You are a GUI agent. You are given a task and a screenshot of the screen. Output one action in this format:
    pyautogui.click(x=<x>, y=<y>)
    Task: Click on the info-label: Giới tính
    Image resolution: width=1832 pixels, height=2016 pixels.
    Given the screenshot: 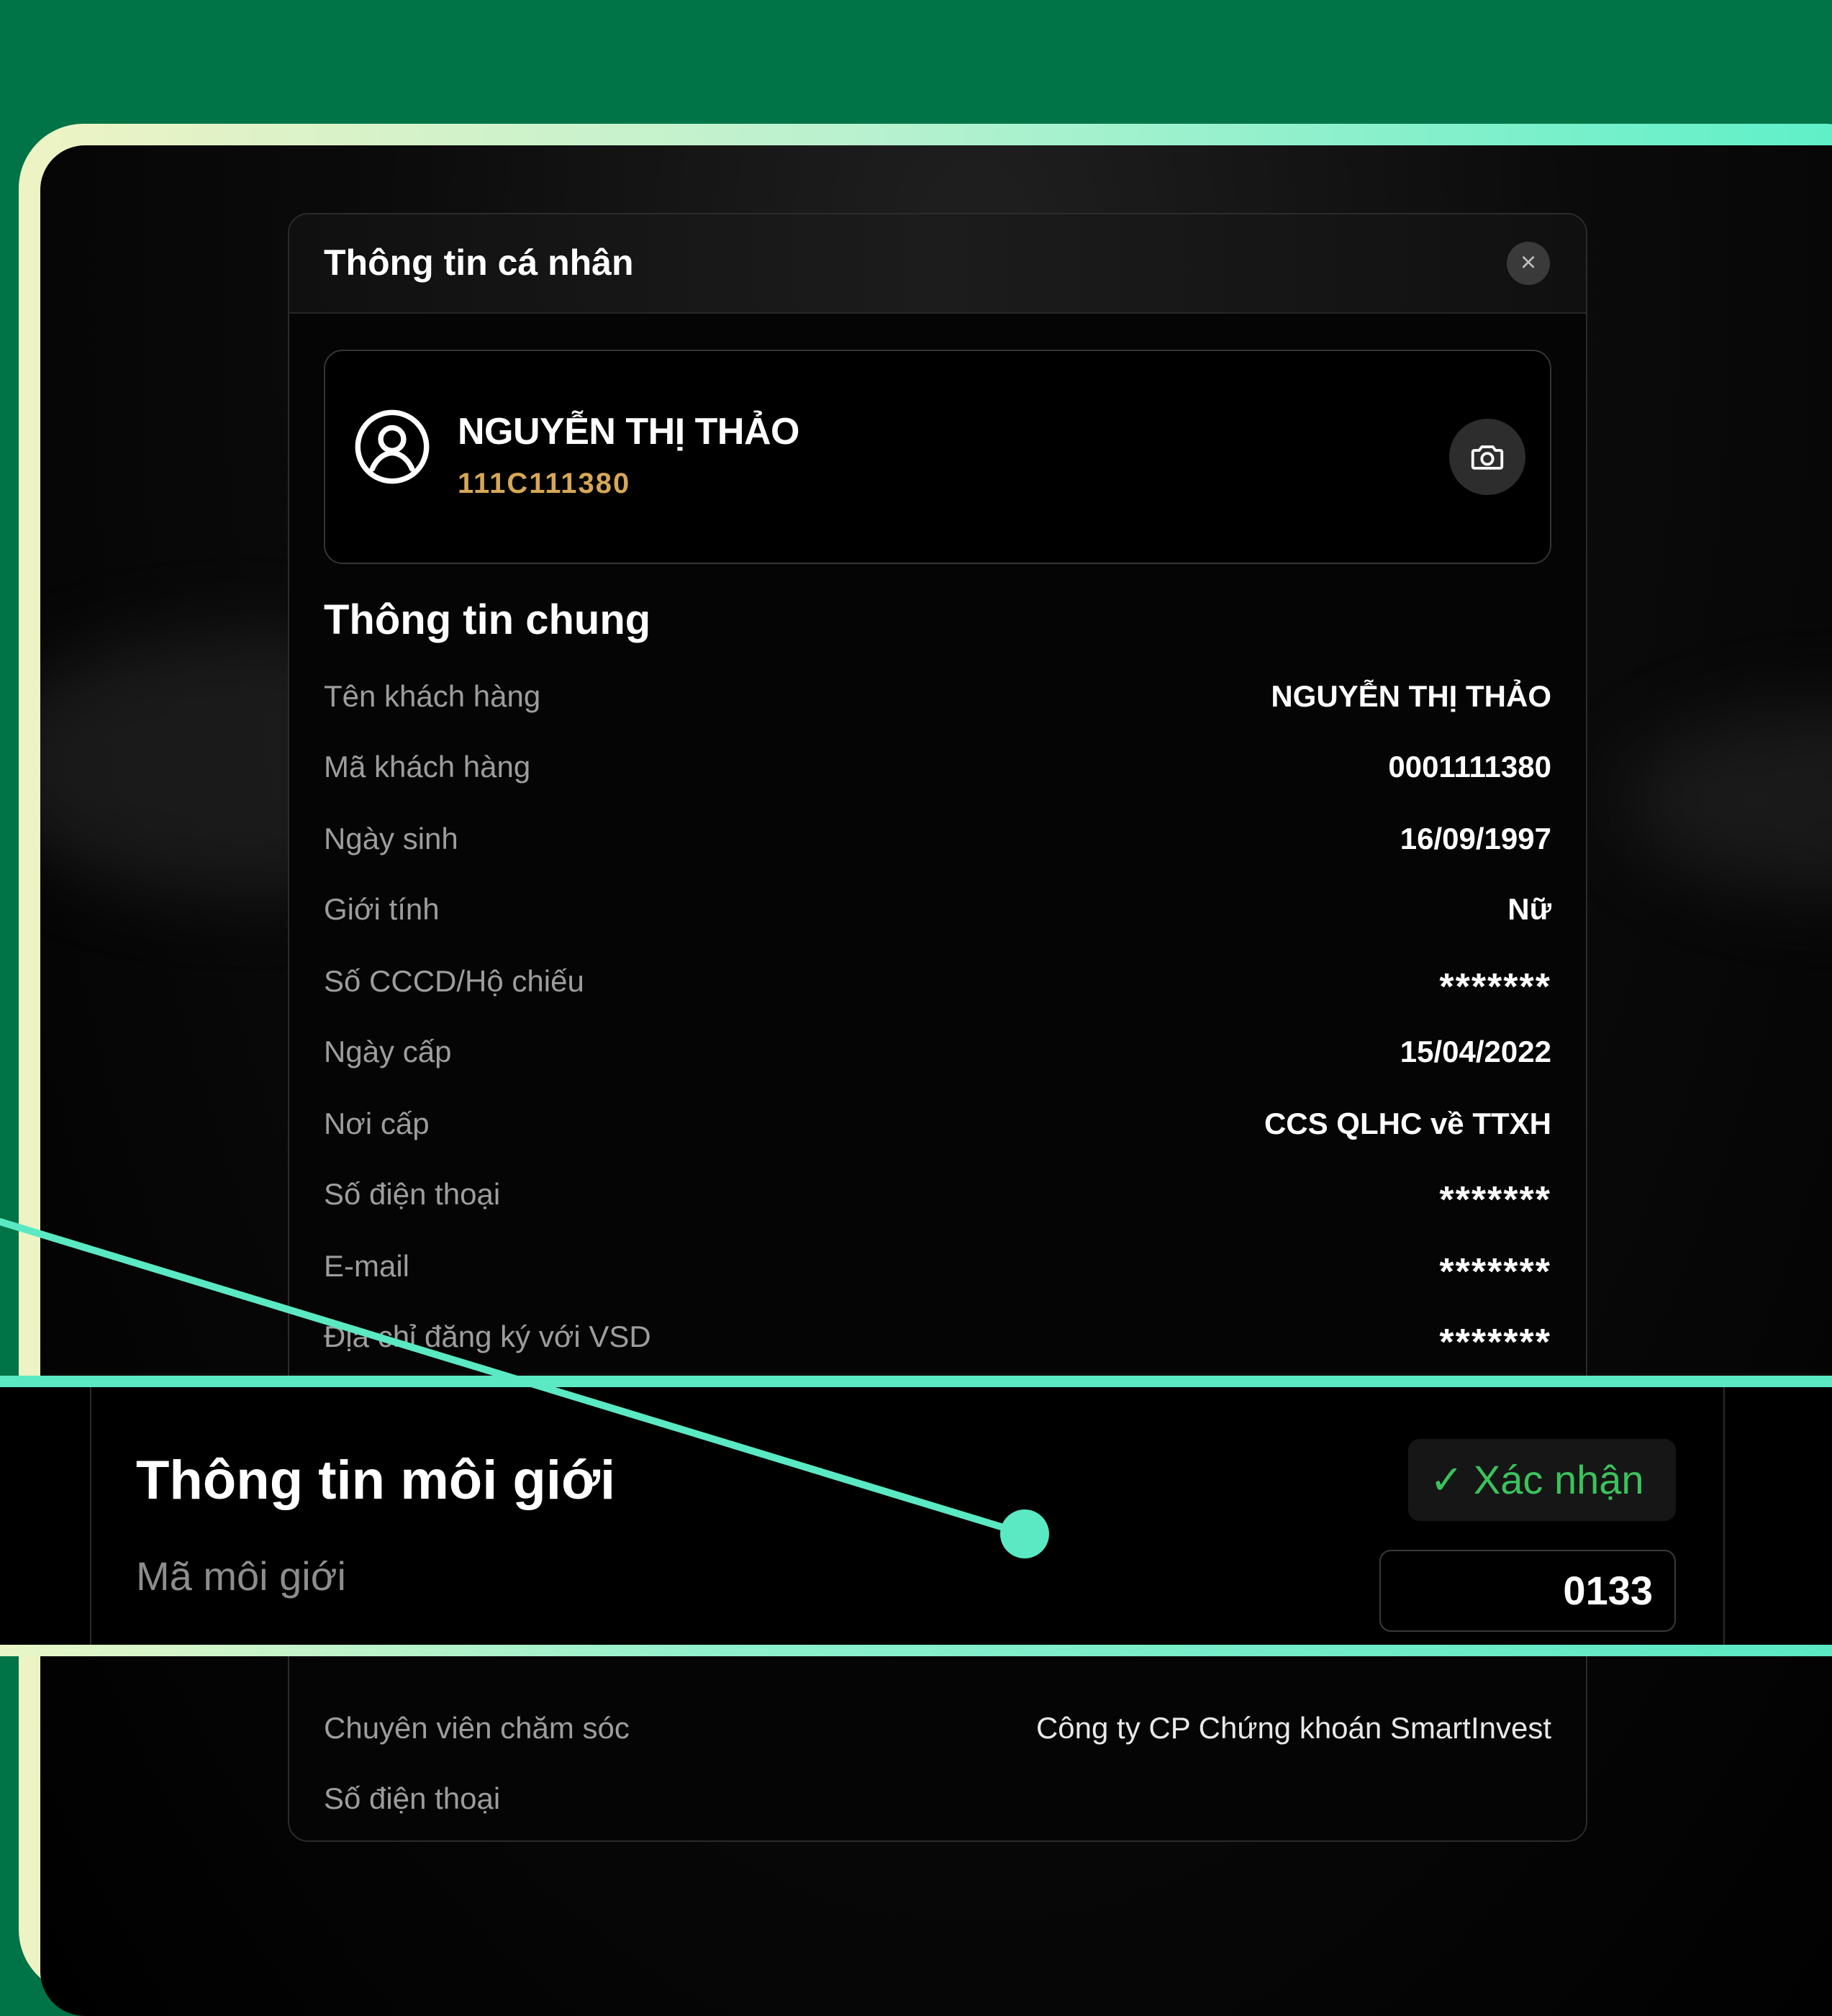 What is the action you would take?
    pyautogui.click(x=382, y=909)
    